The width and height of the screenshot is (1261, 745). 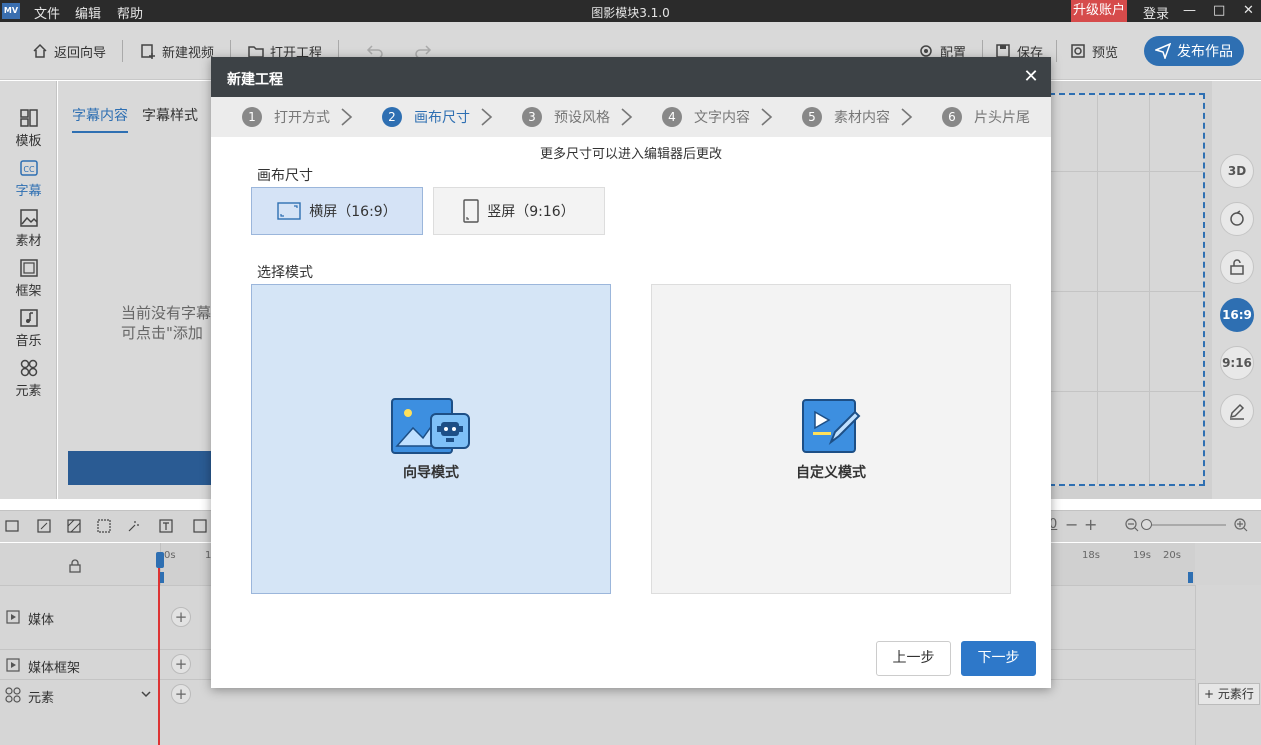 I want to click on portrait-icon, so click(x=471, y=211).